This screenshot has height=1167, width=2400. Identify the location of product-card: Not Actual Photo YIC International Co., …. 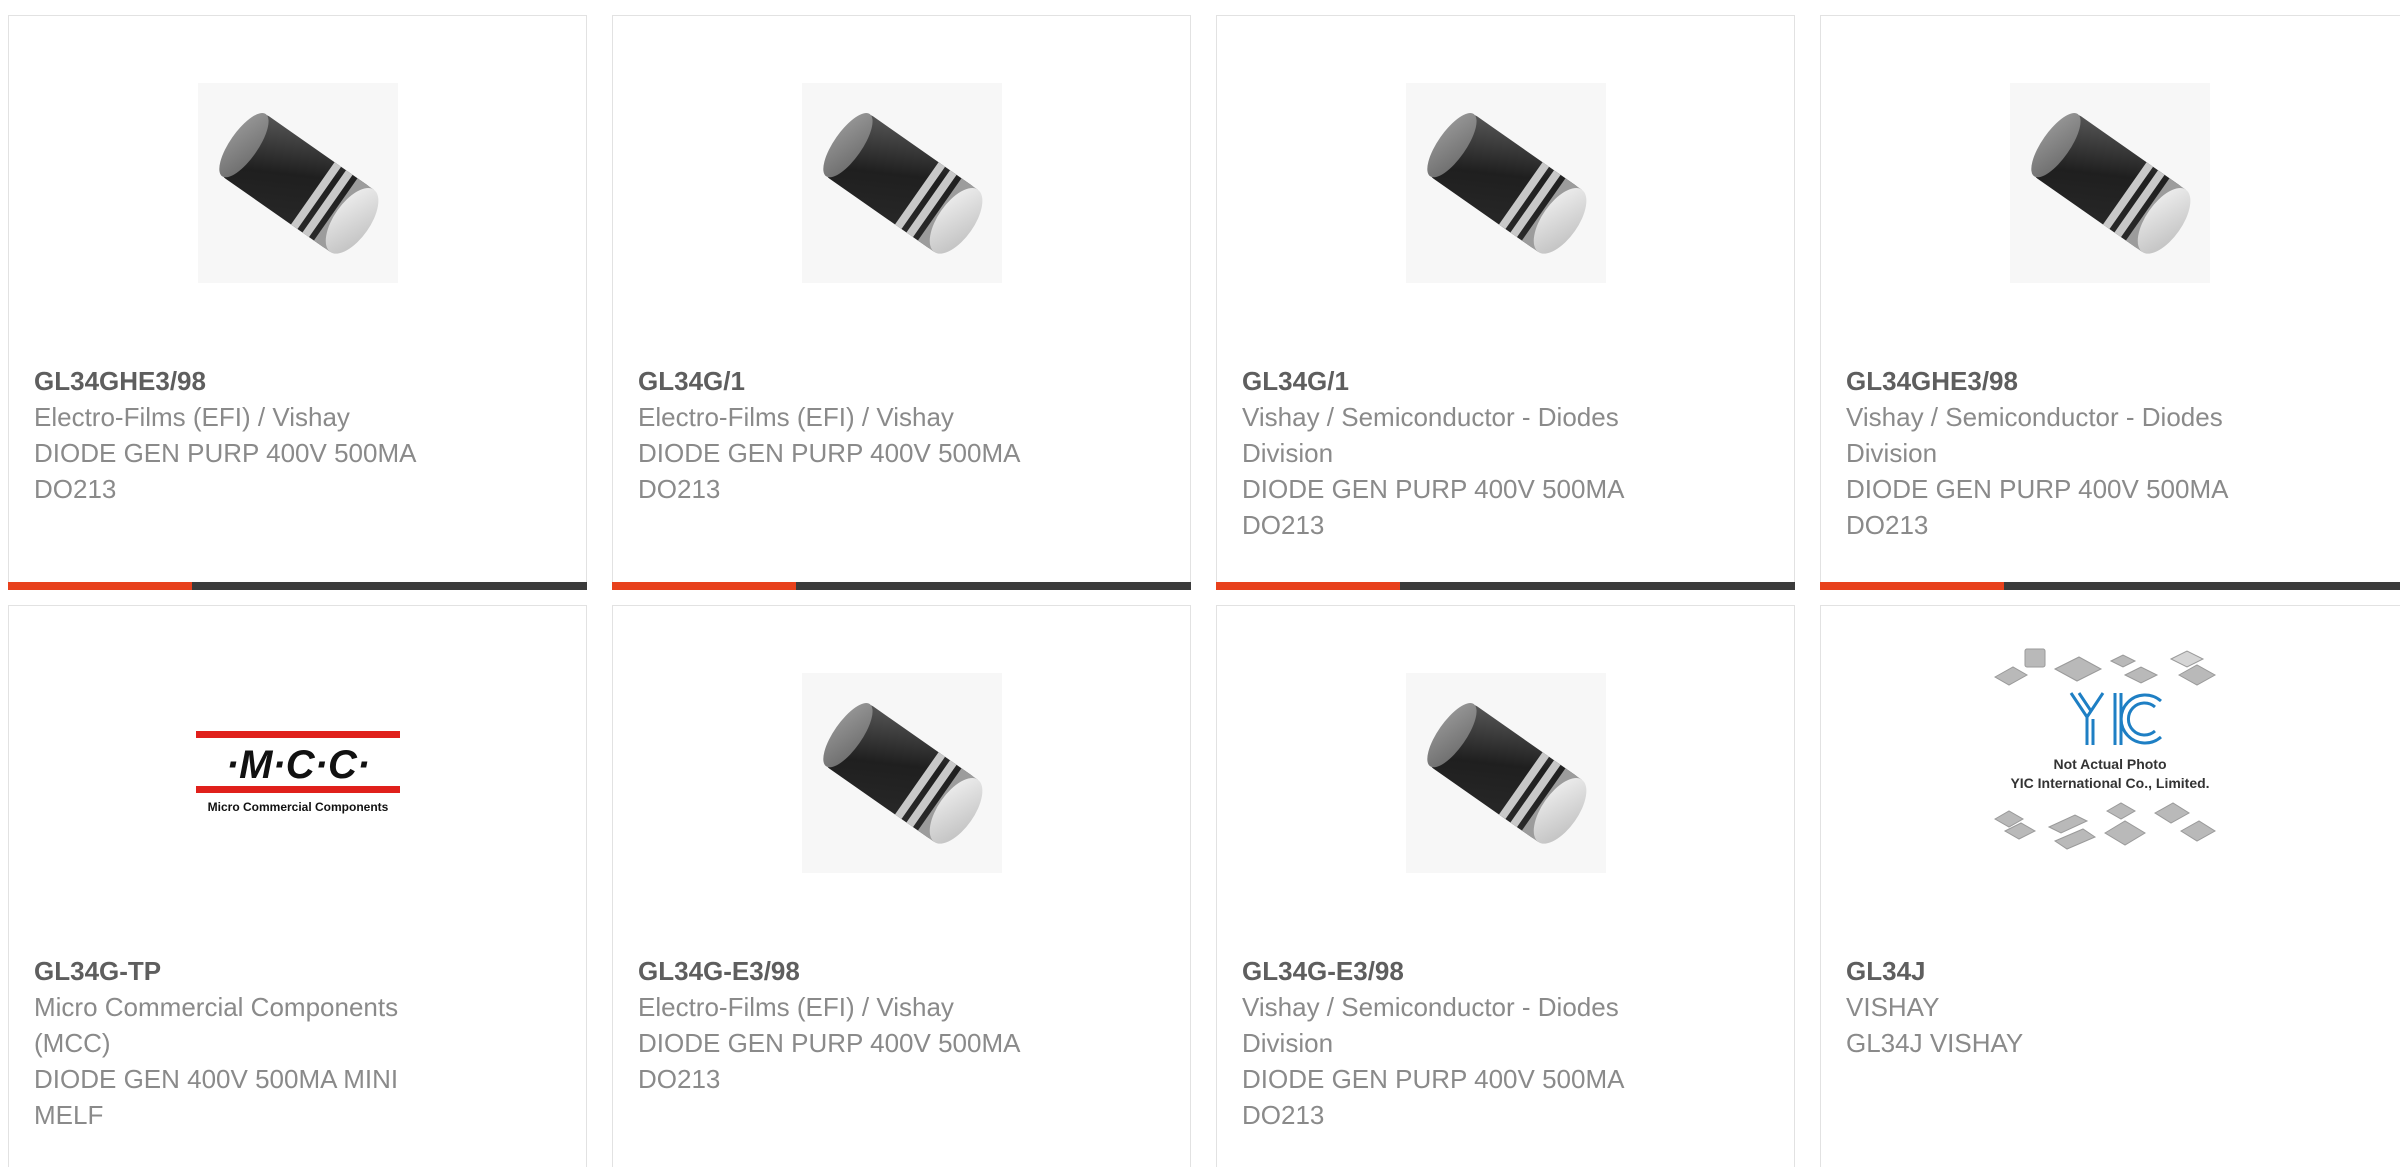
(2110, 886).